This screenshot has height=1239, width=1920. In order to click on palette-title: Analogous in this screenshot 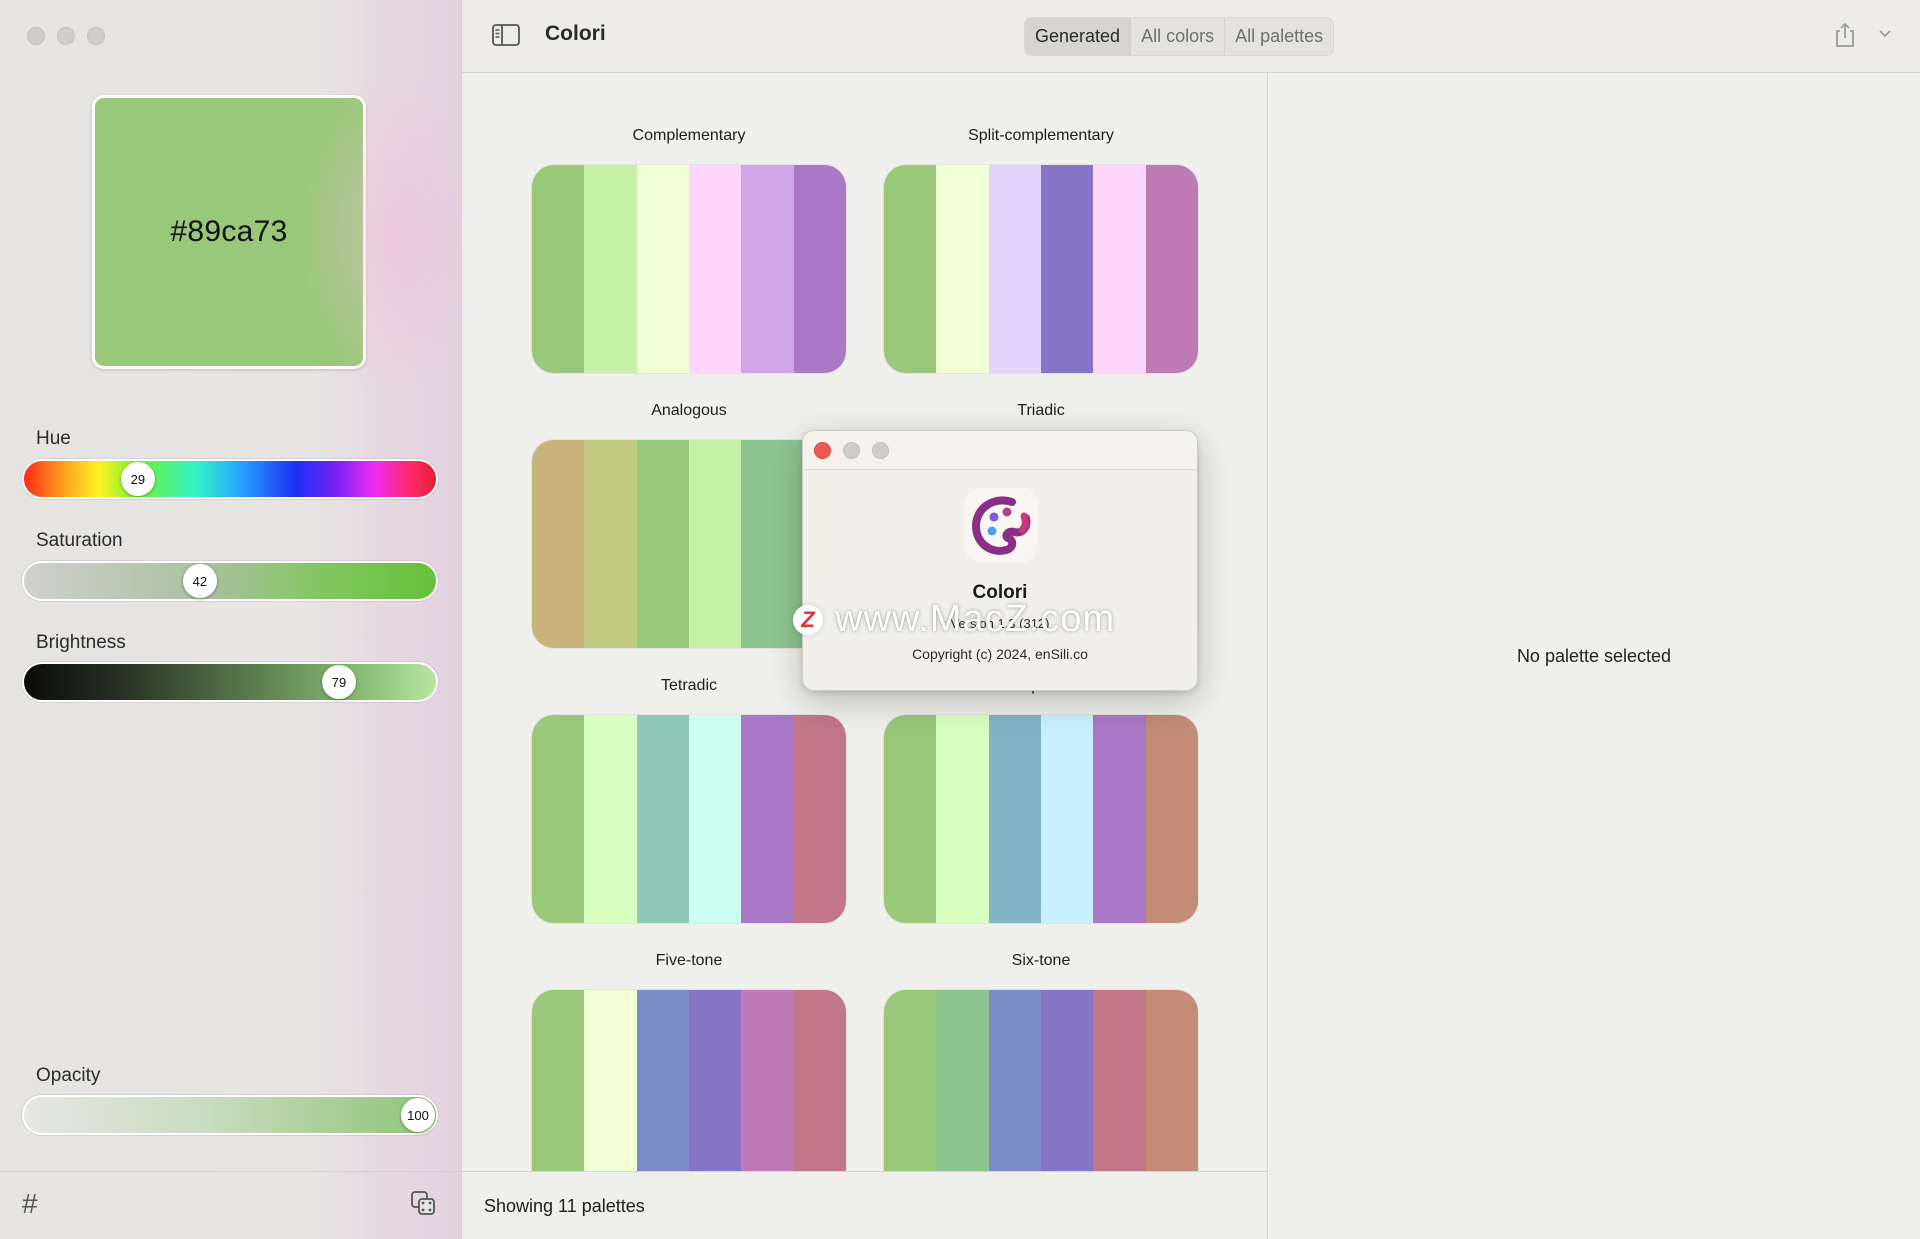, I will do `click(689, 410)`.